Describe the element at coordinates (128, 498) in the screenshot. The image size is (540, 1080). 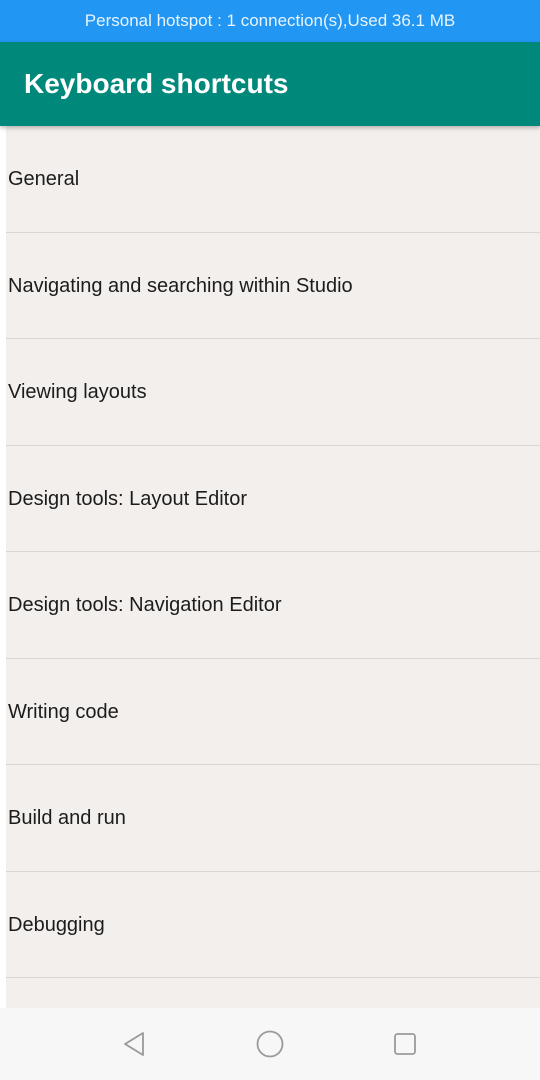
I see `list-item-label: Design tools: Layout Editor` at that location.